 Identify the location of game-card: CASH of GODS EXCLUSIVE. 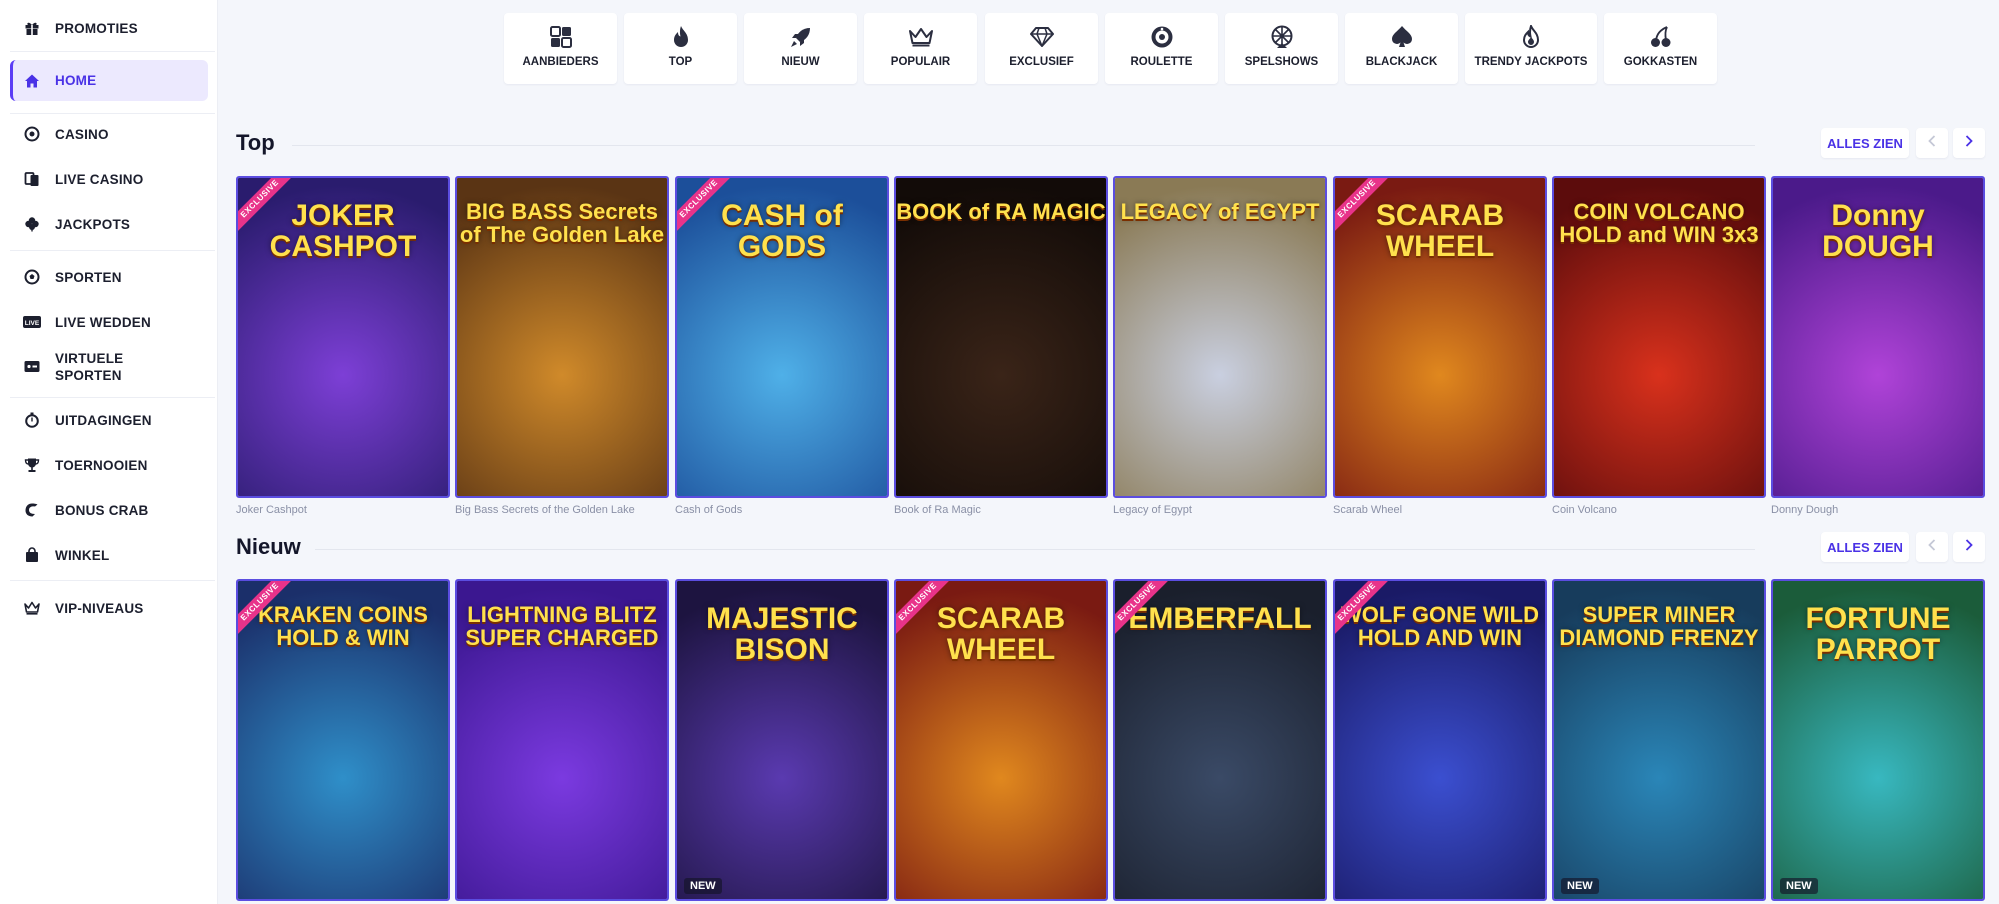
(782, 337).